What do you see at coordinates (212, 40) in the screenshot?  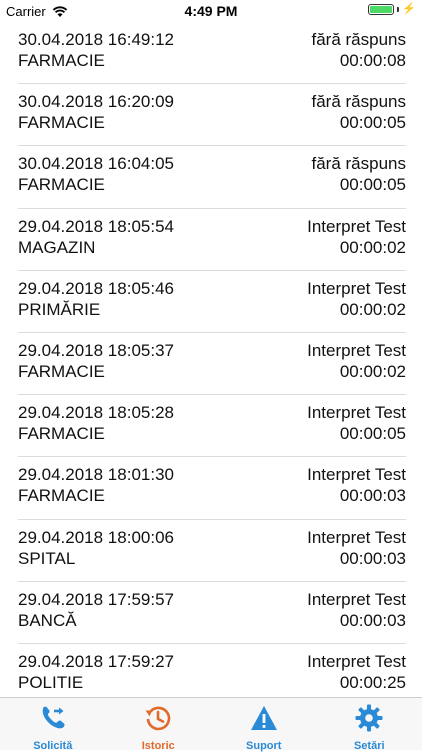 I see `row-top-line: 30.04.2018 16:49:12 fără răspuns` at bounding box center [212, 40].